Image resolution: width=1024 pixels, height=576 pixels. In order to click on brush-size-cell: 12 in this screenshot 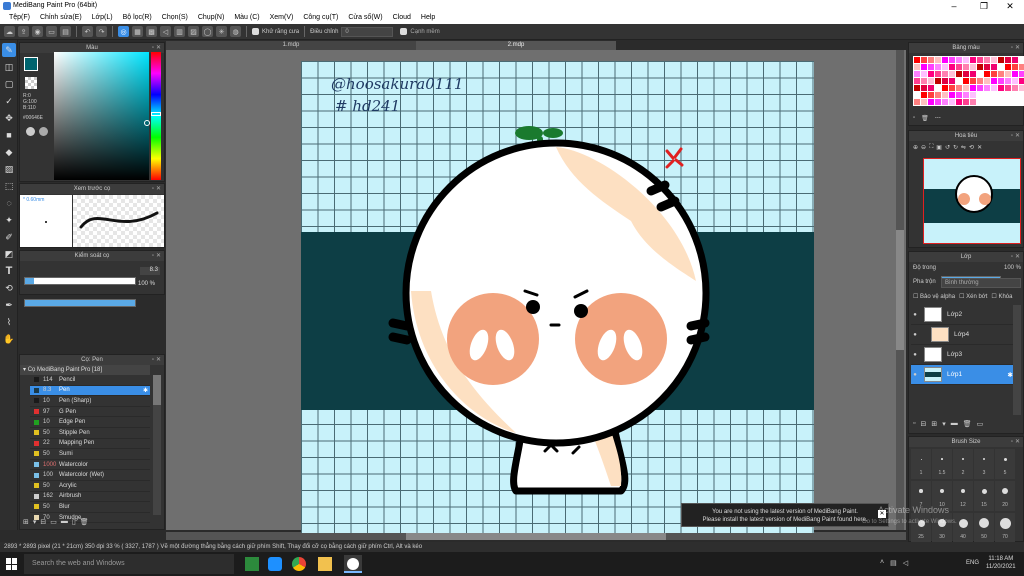, I will do `click(963, 496)`.